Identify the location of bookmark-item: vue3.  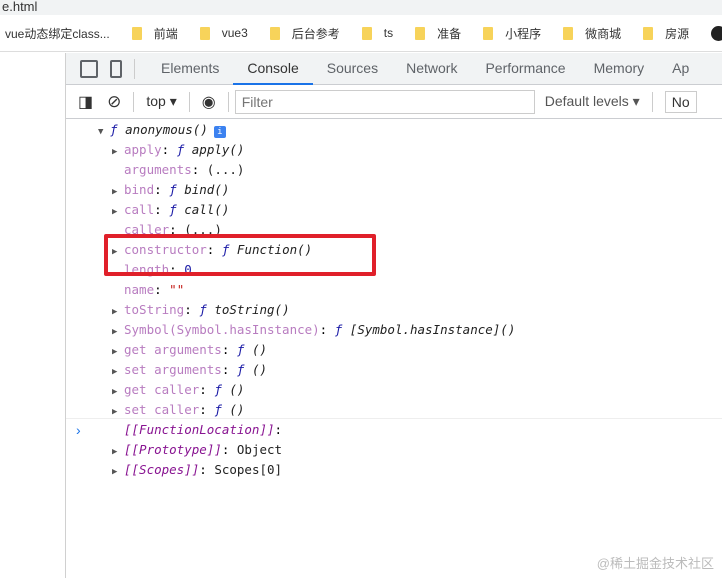
(223, 33).